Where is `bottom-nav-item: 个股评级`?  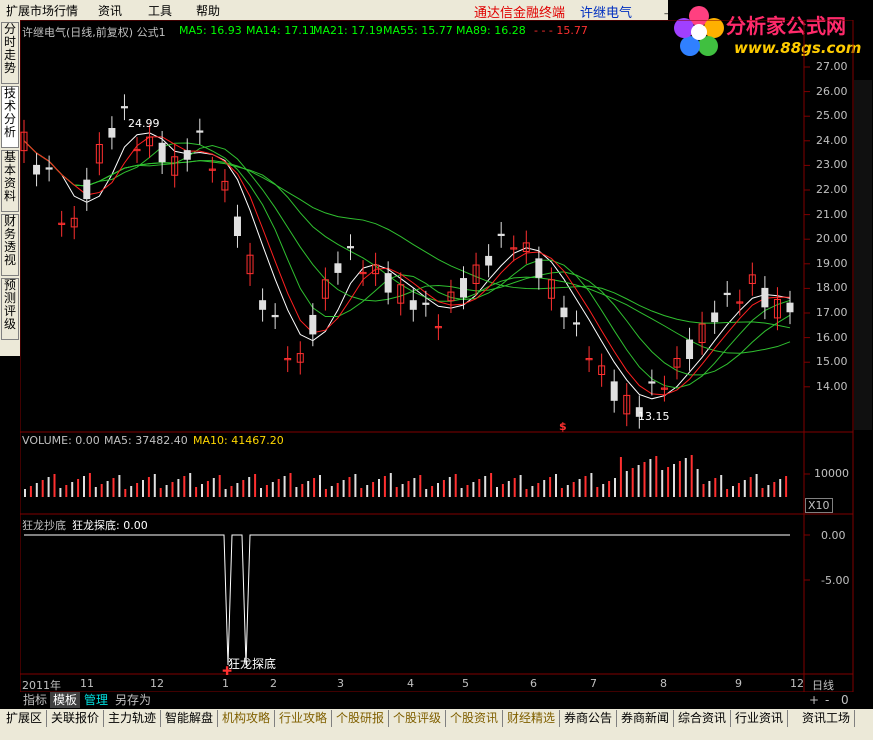 bottom-nav-item: 个股评级 is located at coordinates (418, 718).